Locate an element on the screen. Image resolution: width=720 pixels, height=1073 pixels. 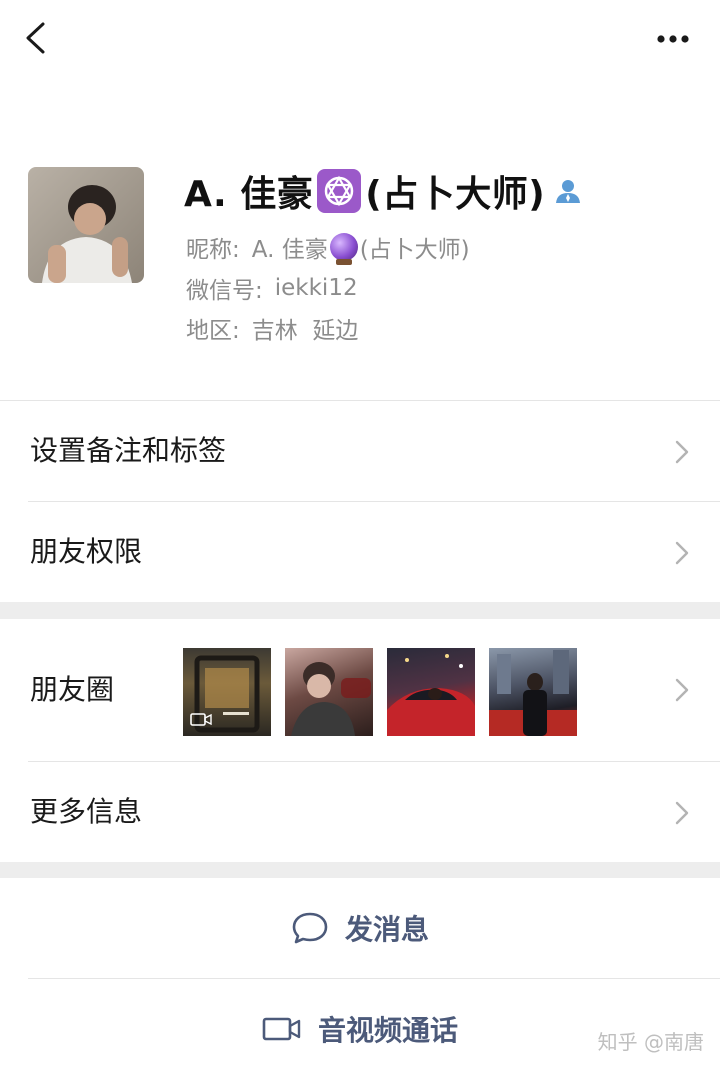
watermark: 知乎 @南唐 is located at coordinates (650, 1042).